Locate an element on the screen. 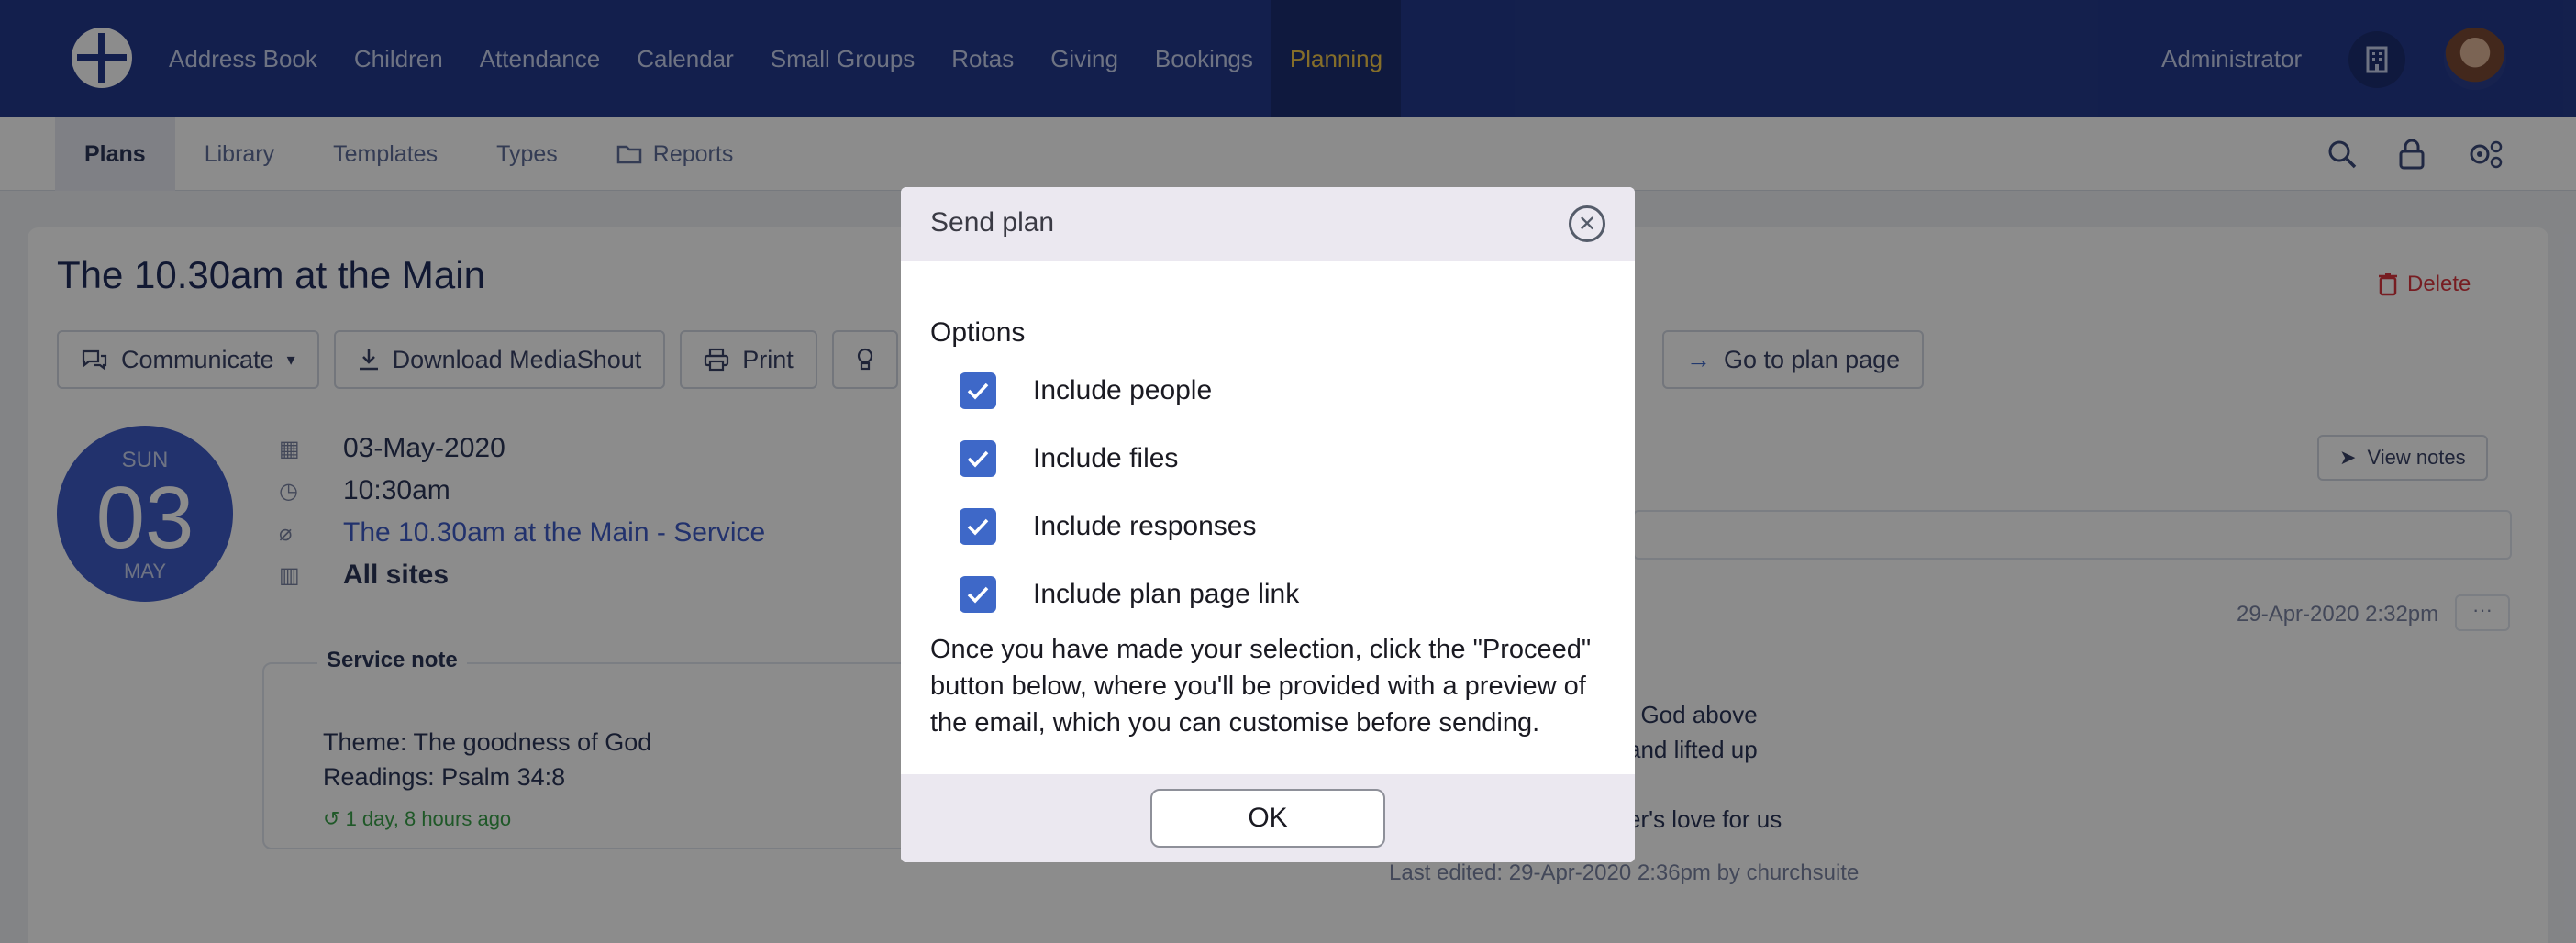  checkbox-include-people is located at coordinates (978, 390).